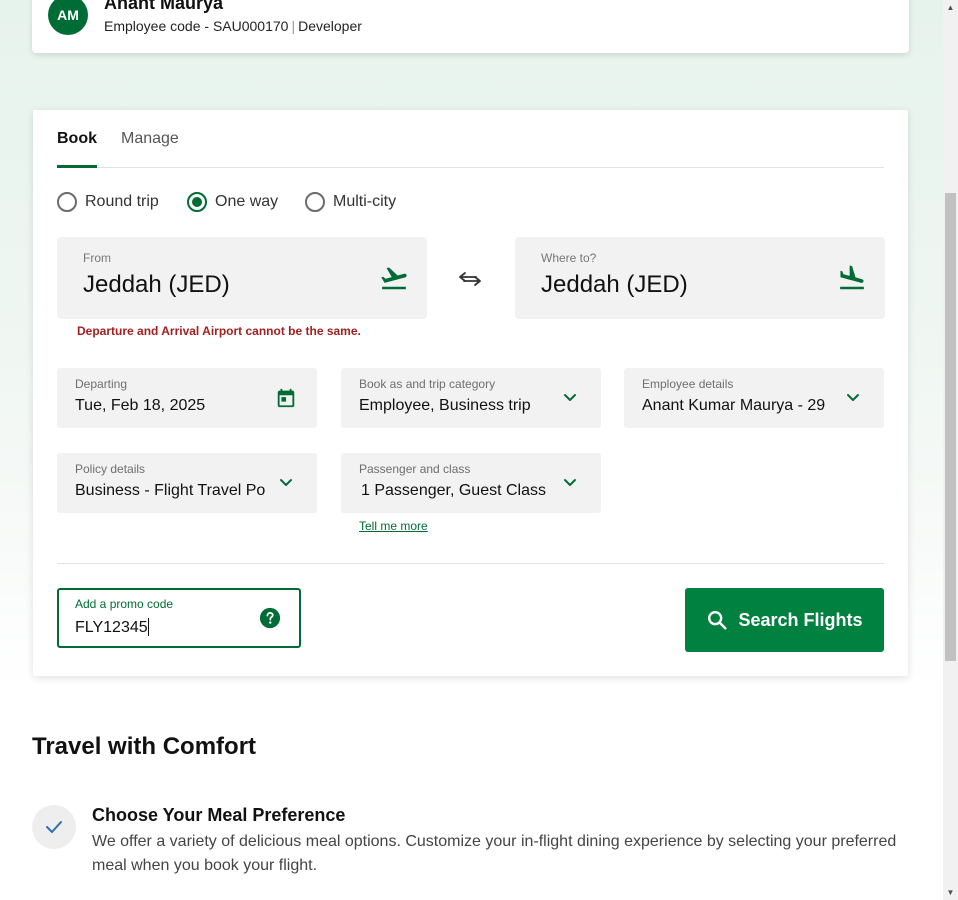  I want to click on divider, so click(470, 563).